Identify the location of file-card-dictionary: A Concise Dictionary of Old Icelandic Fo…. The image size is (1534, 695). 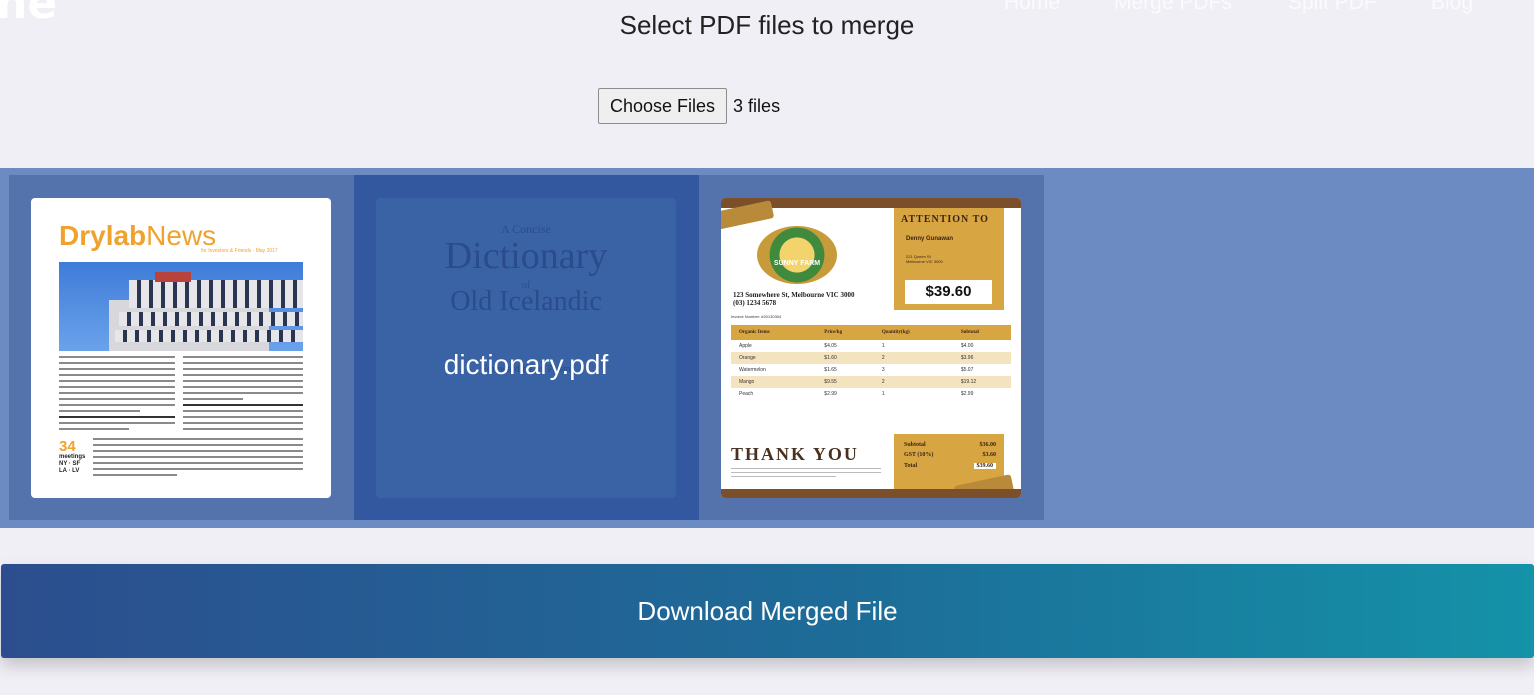
(526, 347).